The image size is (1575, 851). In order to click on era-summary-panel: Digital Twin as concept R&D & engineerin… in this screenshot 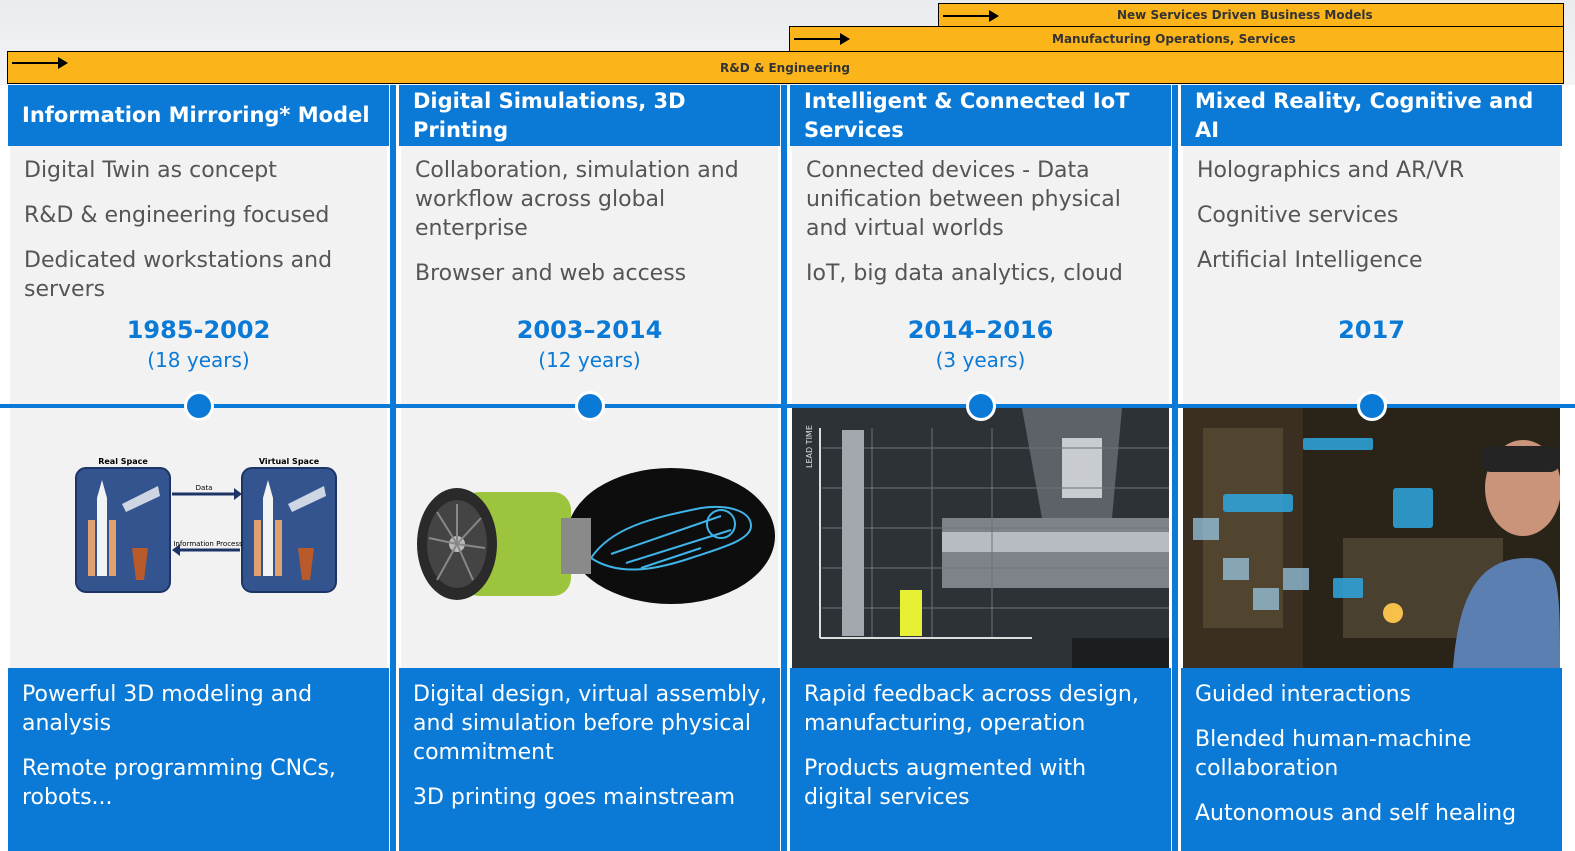, I will do `click(198, 276)`.